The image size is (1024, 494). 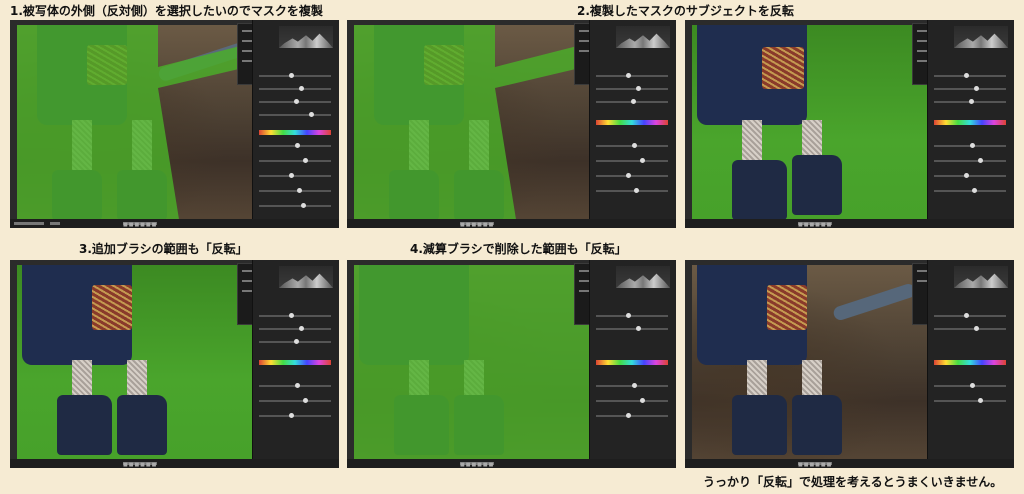 I want to click on caption-step2: 2.複製したマスクのサブジェクトを反転, so click(x=685, y=11).